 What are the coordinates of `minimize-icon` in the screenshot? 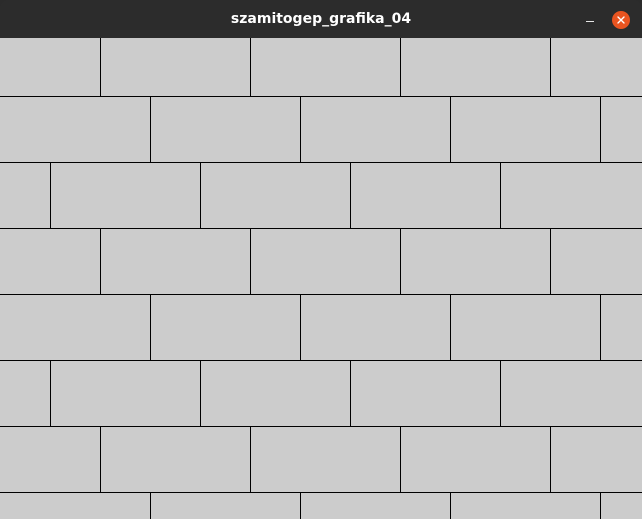 It's located at (590, 21).